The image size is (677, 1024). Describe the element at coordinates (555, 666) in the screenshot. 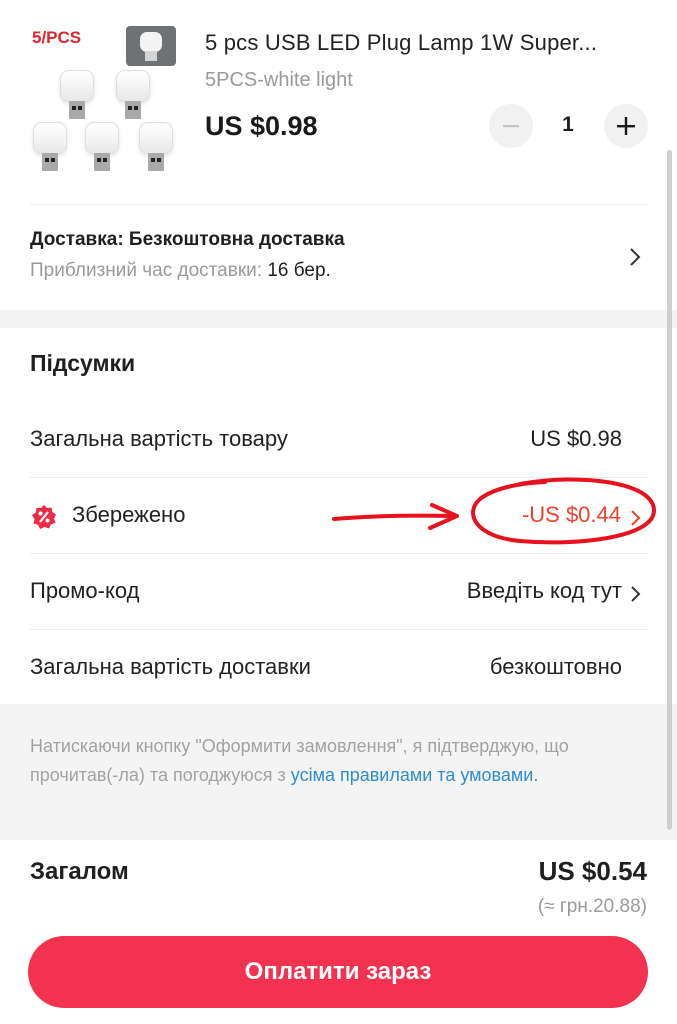

I see `shipping-total-value: безкоштовно` at that location.